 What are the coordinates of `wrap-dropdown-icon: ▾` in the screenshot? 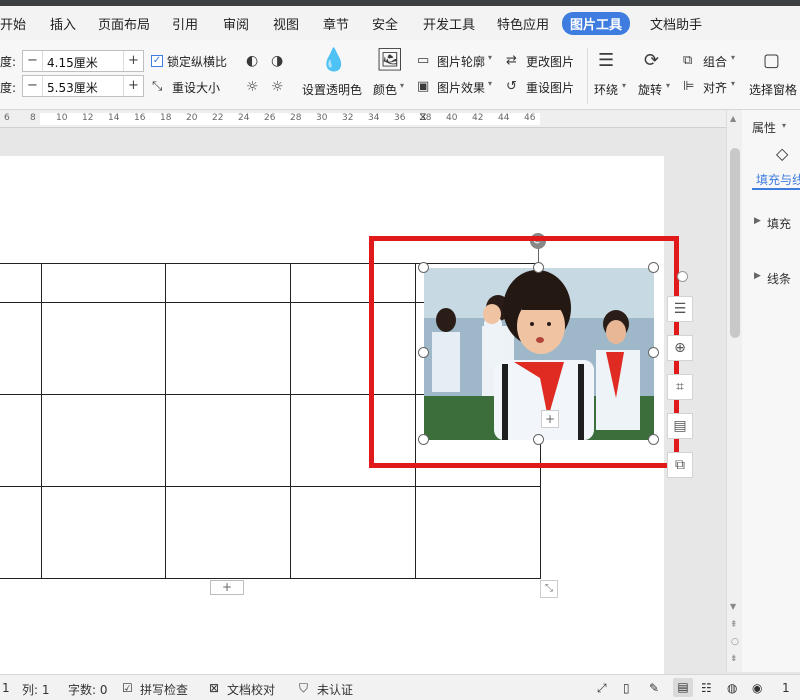 It's located at (624, 85).